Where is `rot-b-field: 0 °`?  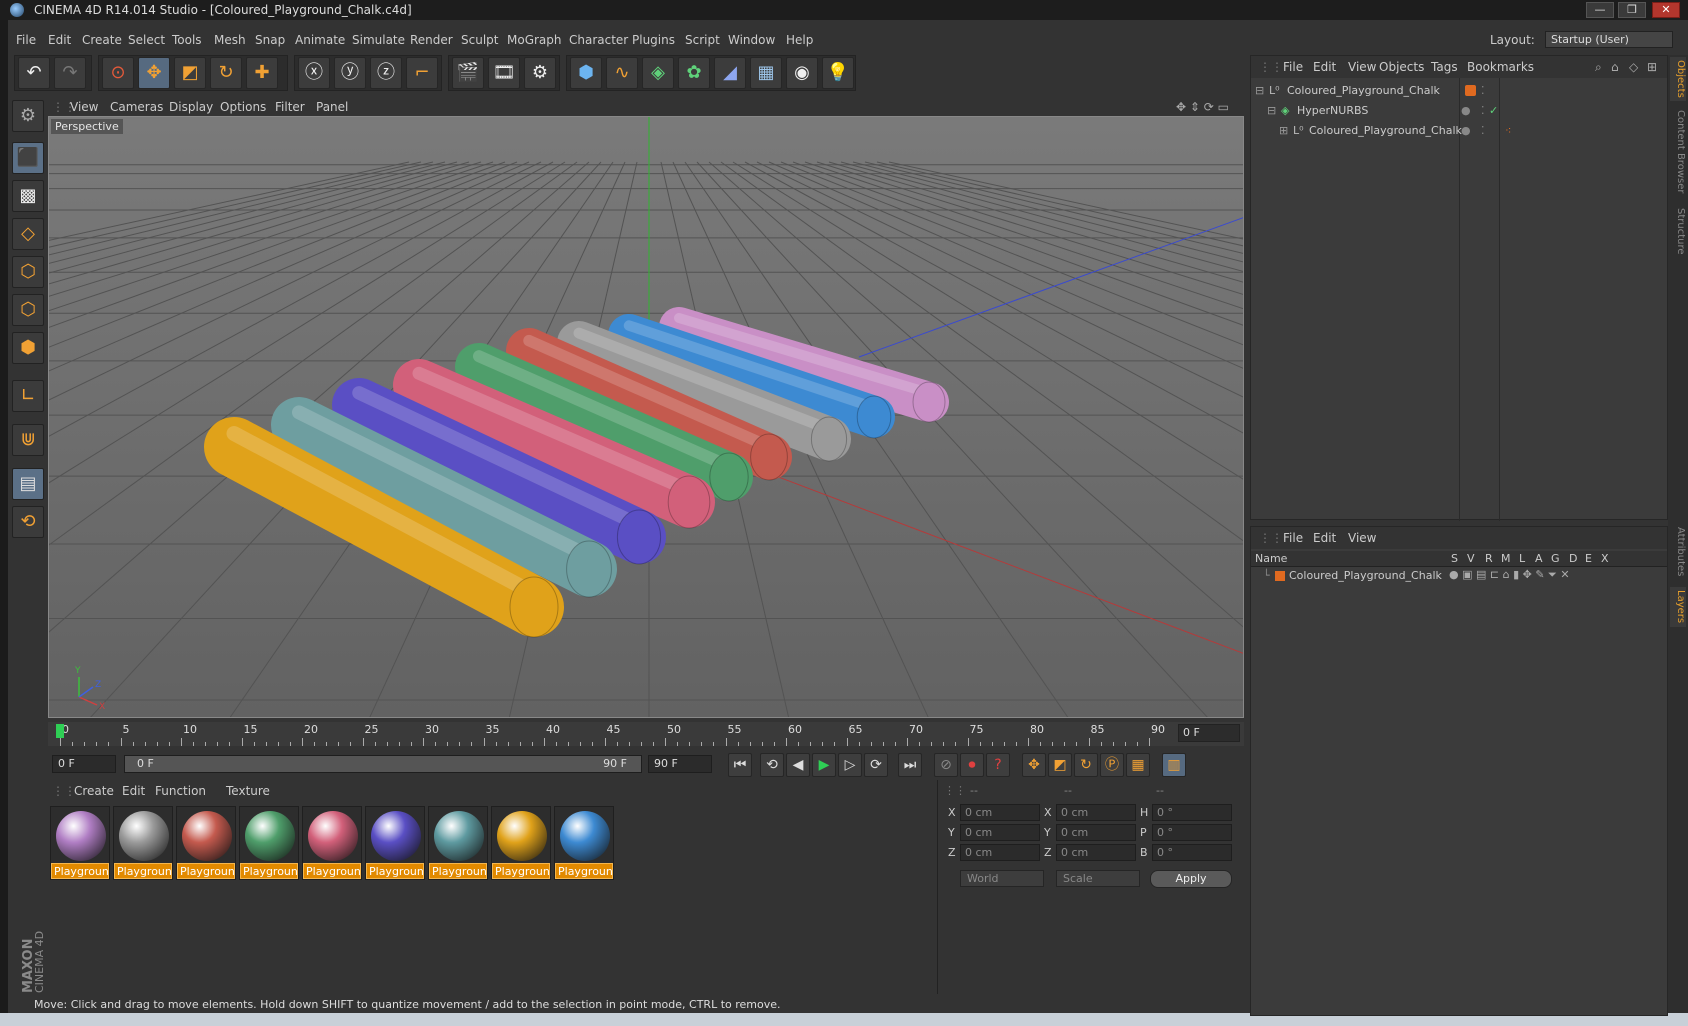
rot-b-field: 0 ° is located at coordinates (1192, 852).